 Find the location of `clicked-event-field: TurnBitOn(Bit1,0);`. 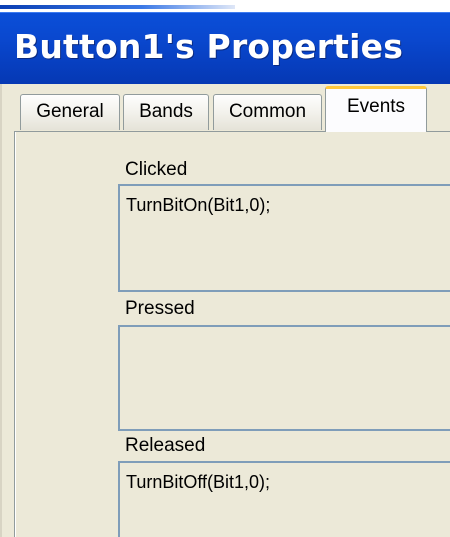

clicked-event-field: TurnBitOn(Bit1,0); is located at coordinates (284, 238).